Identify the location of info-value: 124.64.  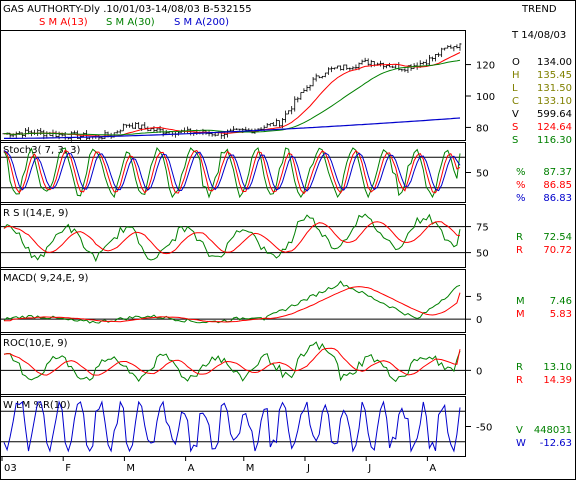
(554, 127).